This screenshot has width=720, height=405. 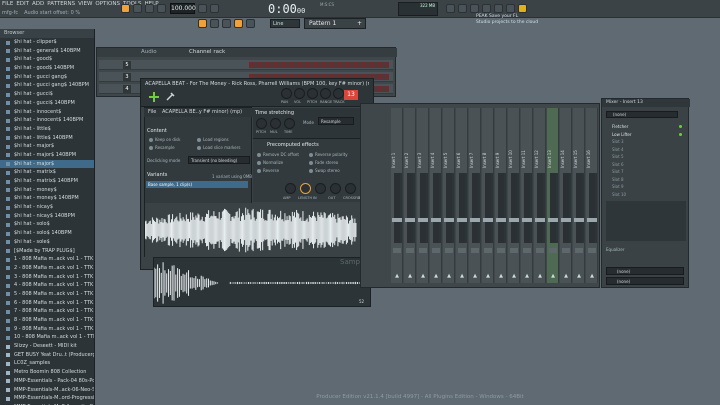 What do you see at coordinates (149, 8) in the screenshot?
I see `stop-button` at bounding box center [149, 8].